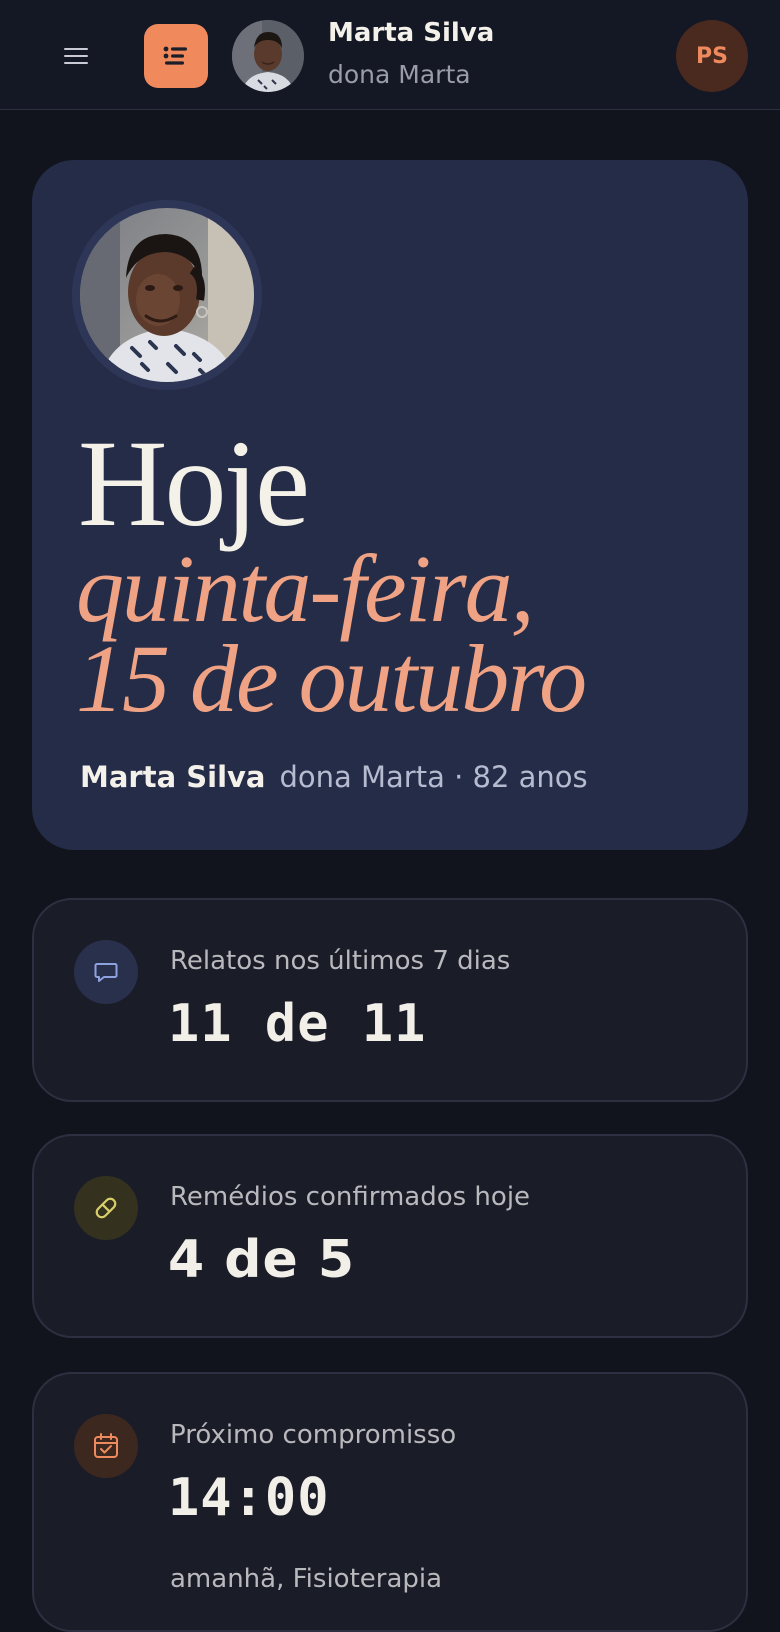  Describe the element at coordinates (106, 972) in the screenshot. I see `chat-bubble-icon` at that location.